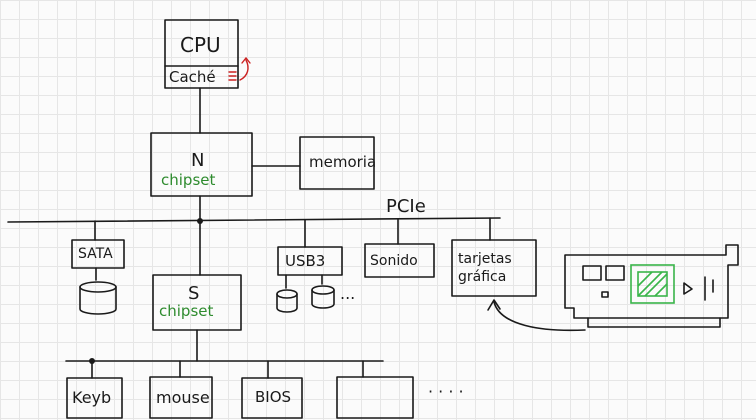  I want to click on bus-junction-dot, so click(200, 221).